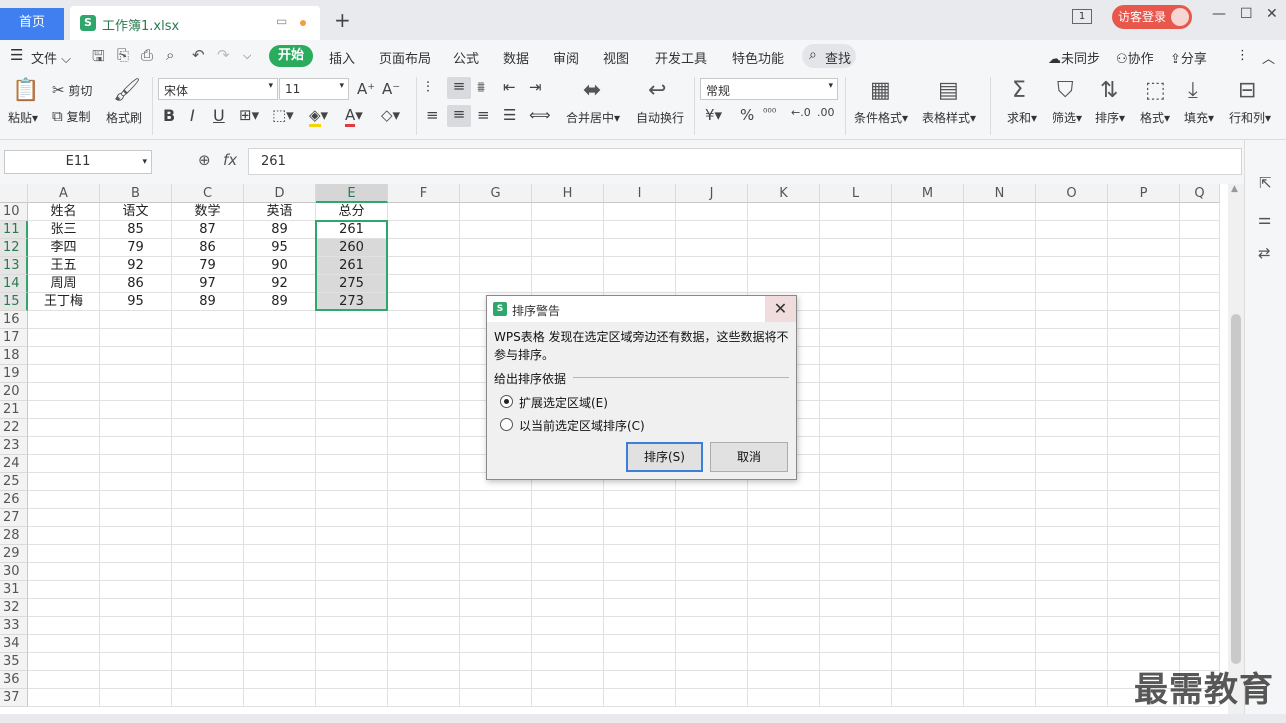 This screenshot has height=723, width=1286. What do you see at coordinates (64, 230) in the screenshot?
I see `cell: 张三` at bounding box center [64, 230].